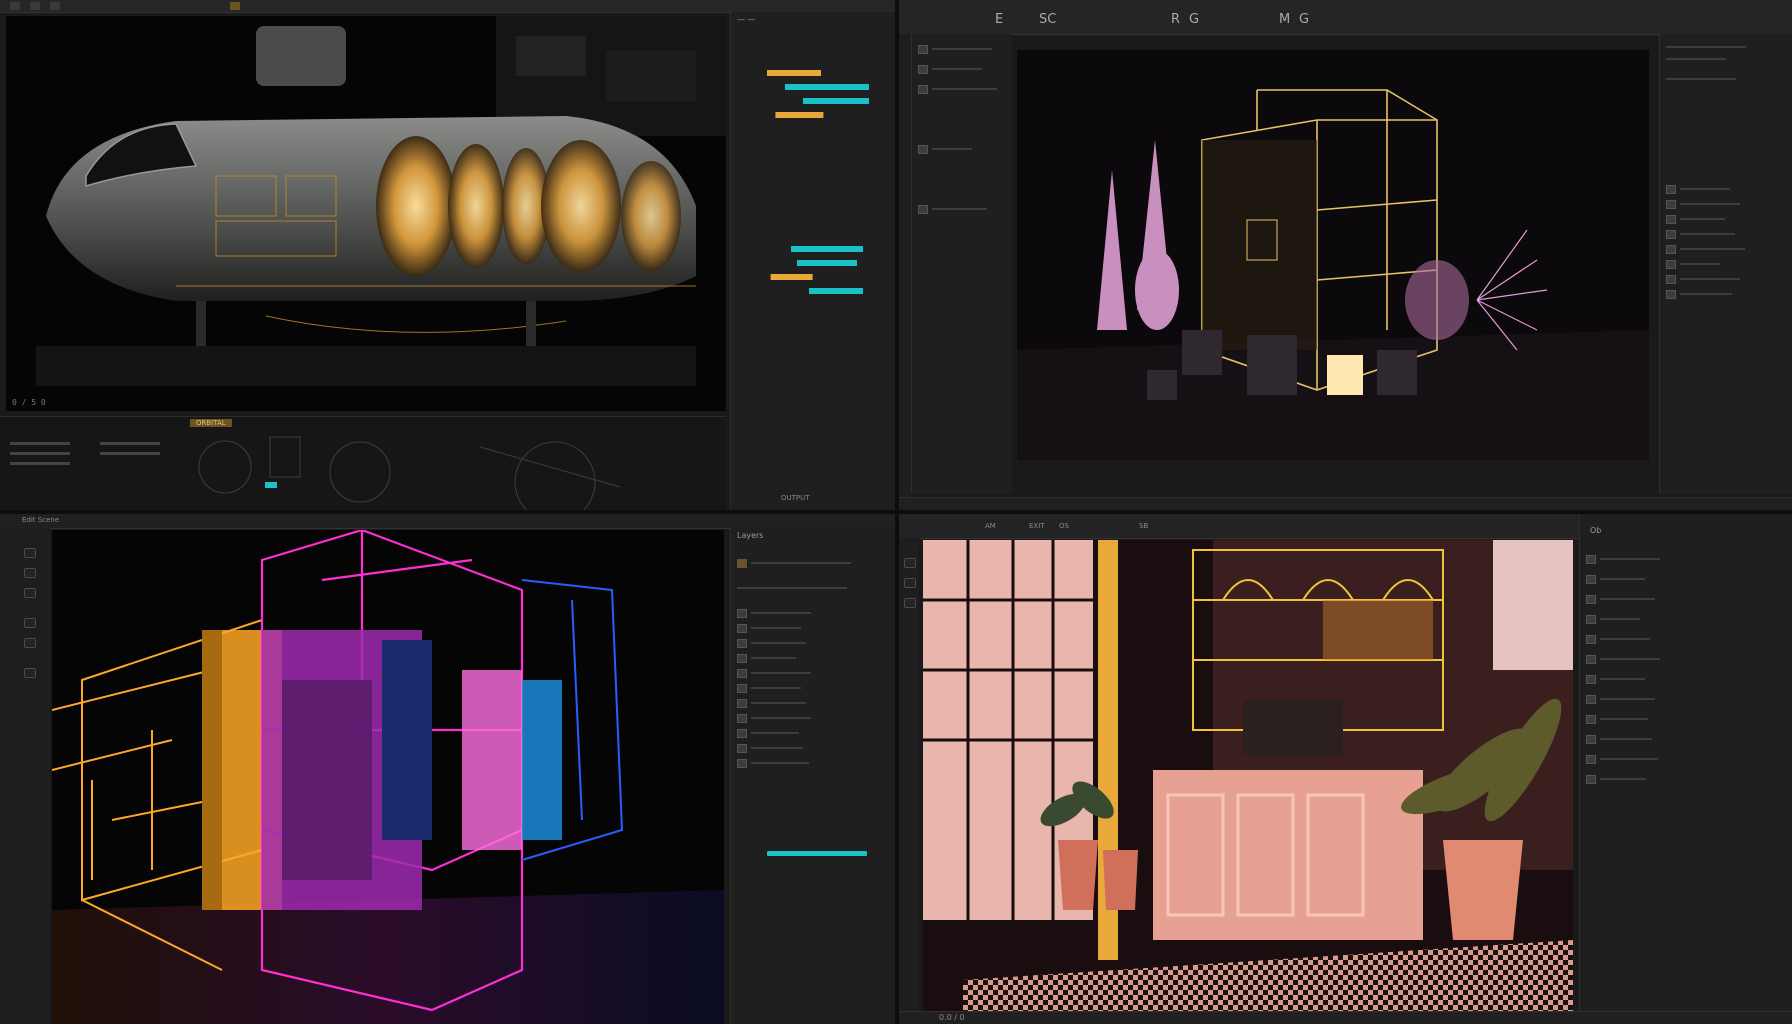  What do you see at coordinates (750, 535) in the screenshot?
I see `panel-title: Layers` at bounding box center [750, 535].